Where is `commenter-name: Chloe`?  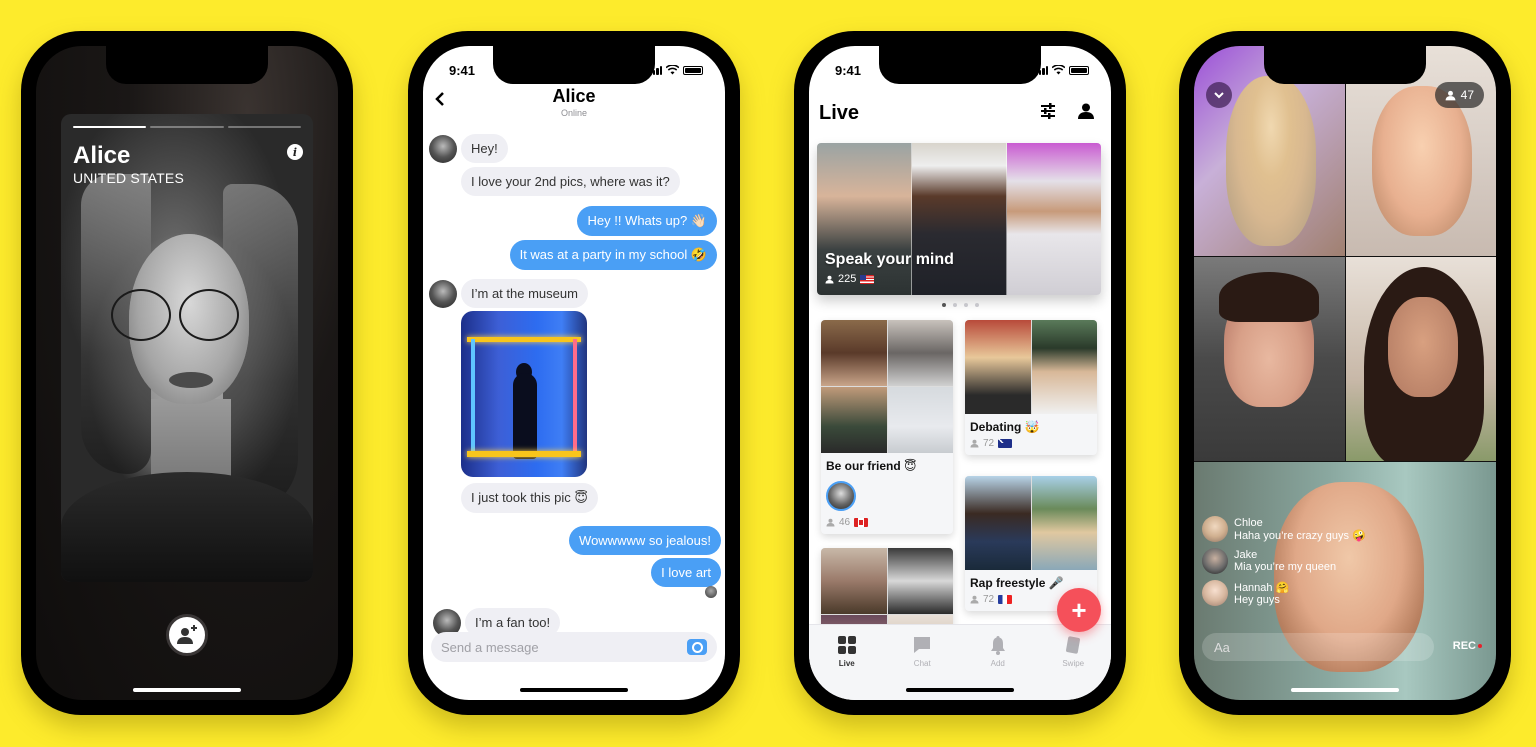 commenter-name: Chloe is located at coordinates (1248, 522).